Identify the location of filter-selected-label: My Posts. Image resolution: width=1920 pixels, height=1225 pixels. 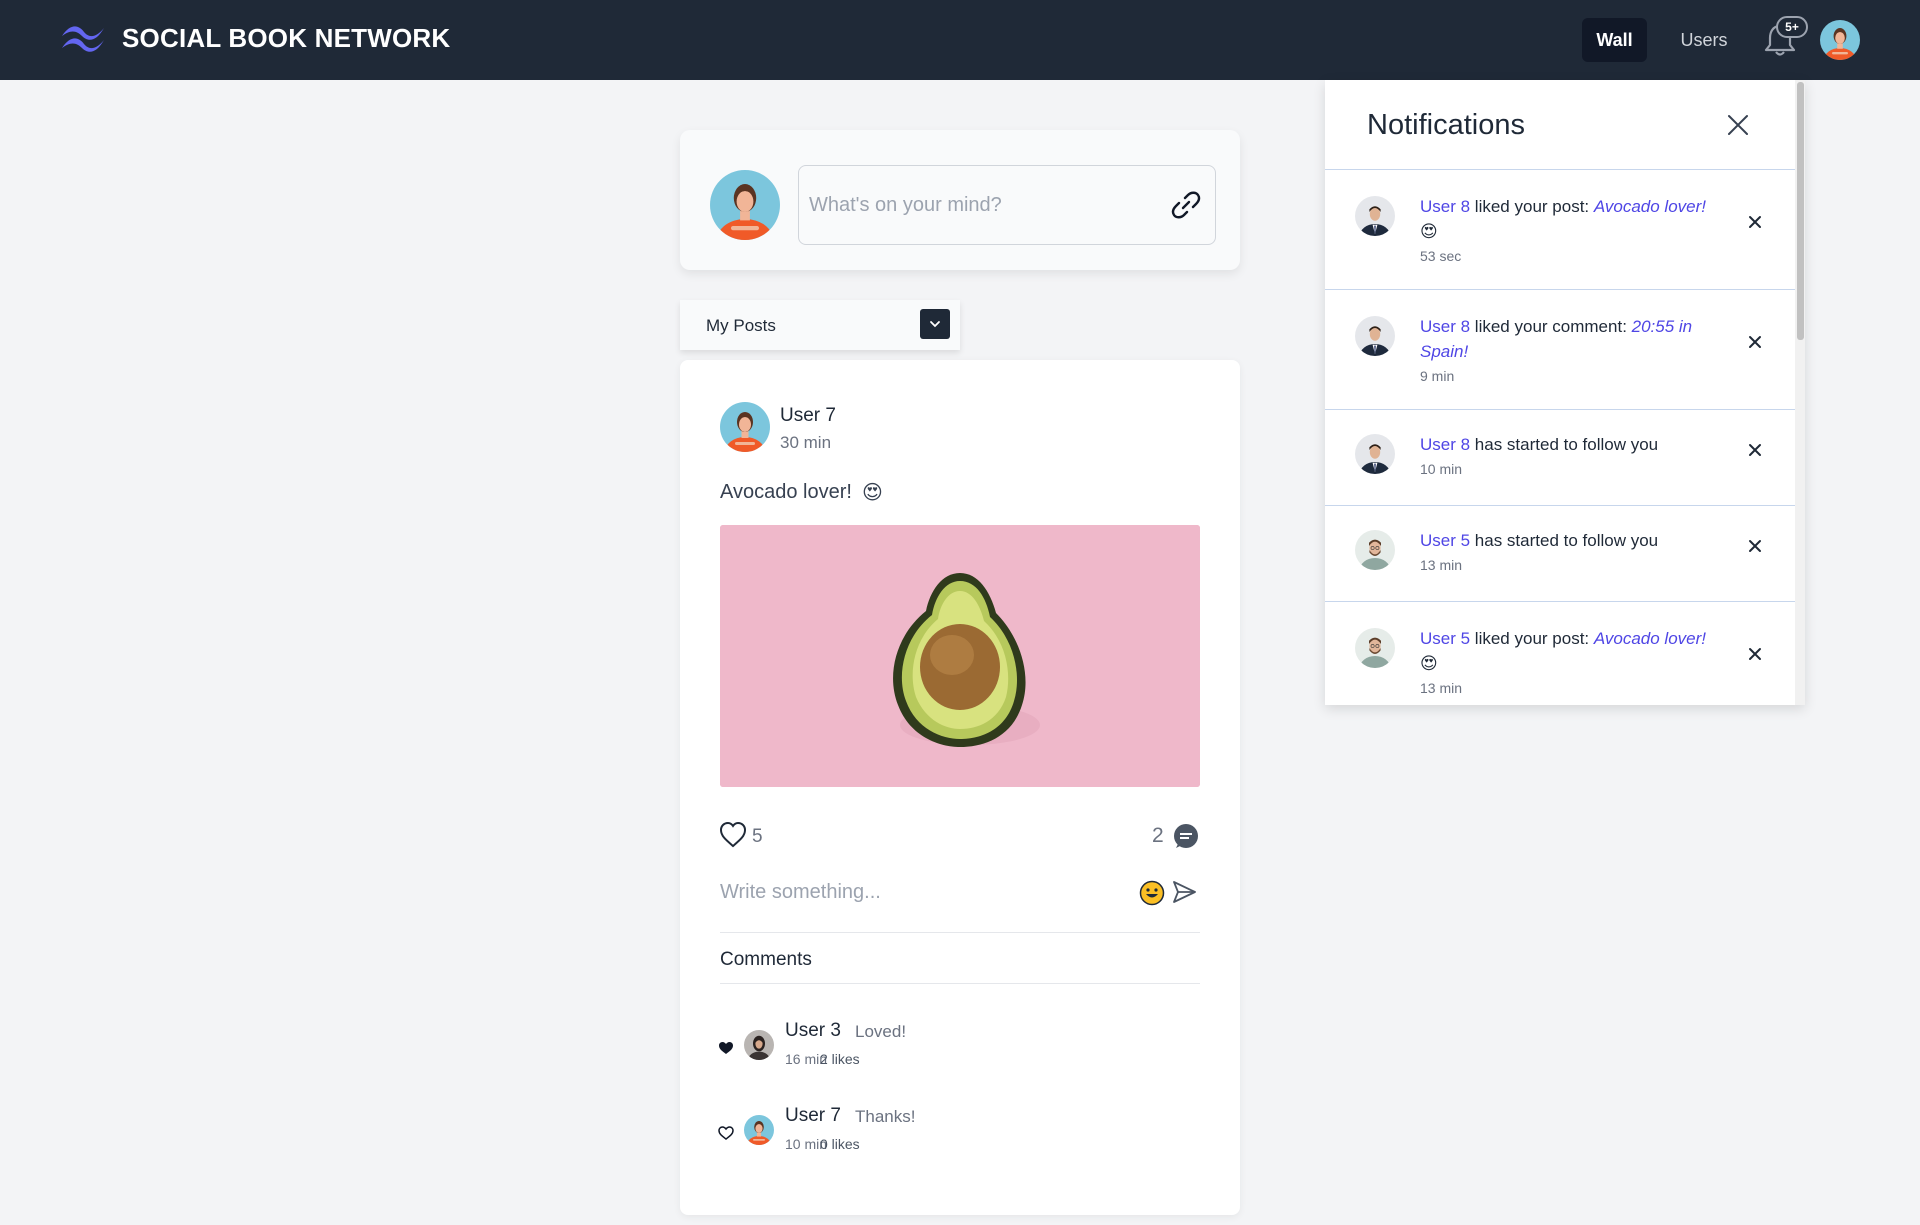
(741, 325).